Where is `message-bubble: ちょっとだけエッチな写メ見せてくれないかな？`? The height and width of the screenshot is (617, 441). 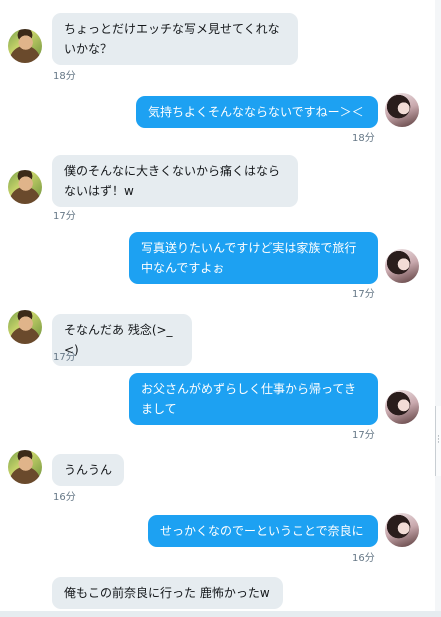
message-bubble: ちょっとだけエッチな写メ見せてくれないかな？ is located at coordinates (175, 39).